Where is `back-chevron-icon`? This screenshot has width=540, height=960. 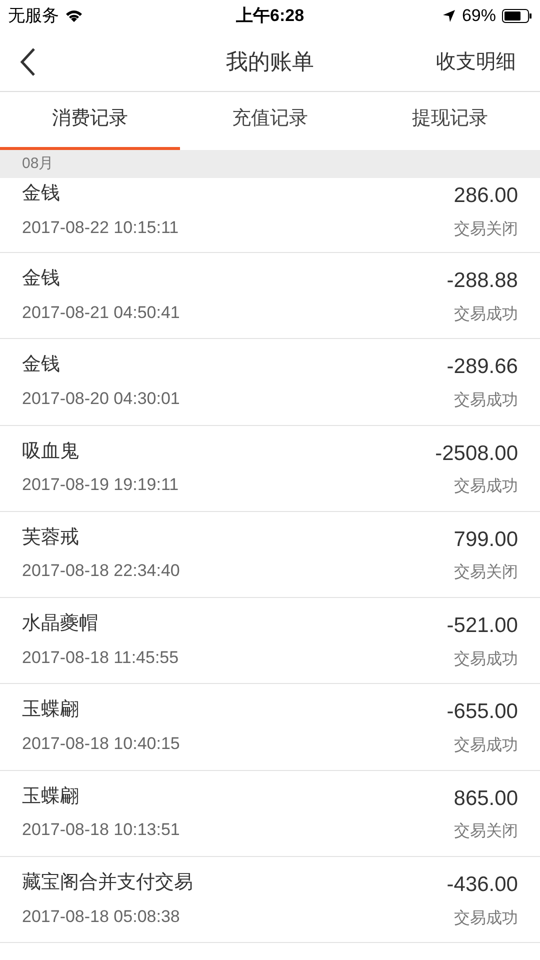
back-chevron-icon is located at coordinates (28, 61).